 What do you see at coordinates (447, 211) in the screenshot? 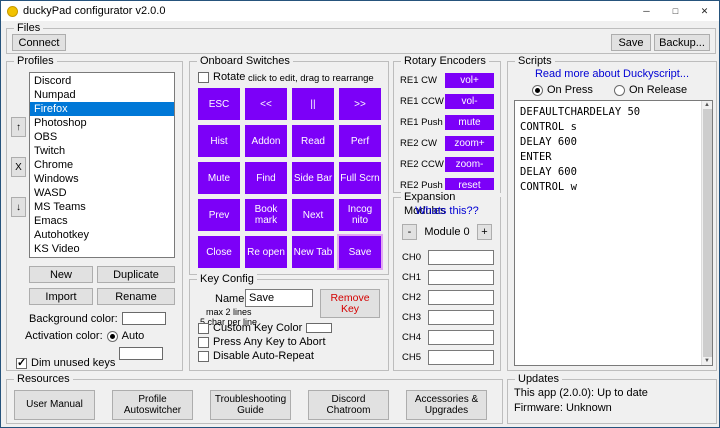
I see `whats-this-link: Whats this??` at bounding box center [447, 211].